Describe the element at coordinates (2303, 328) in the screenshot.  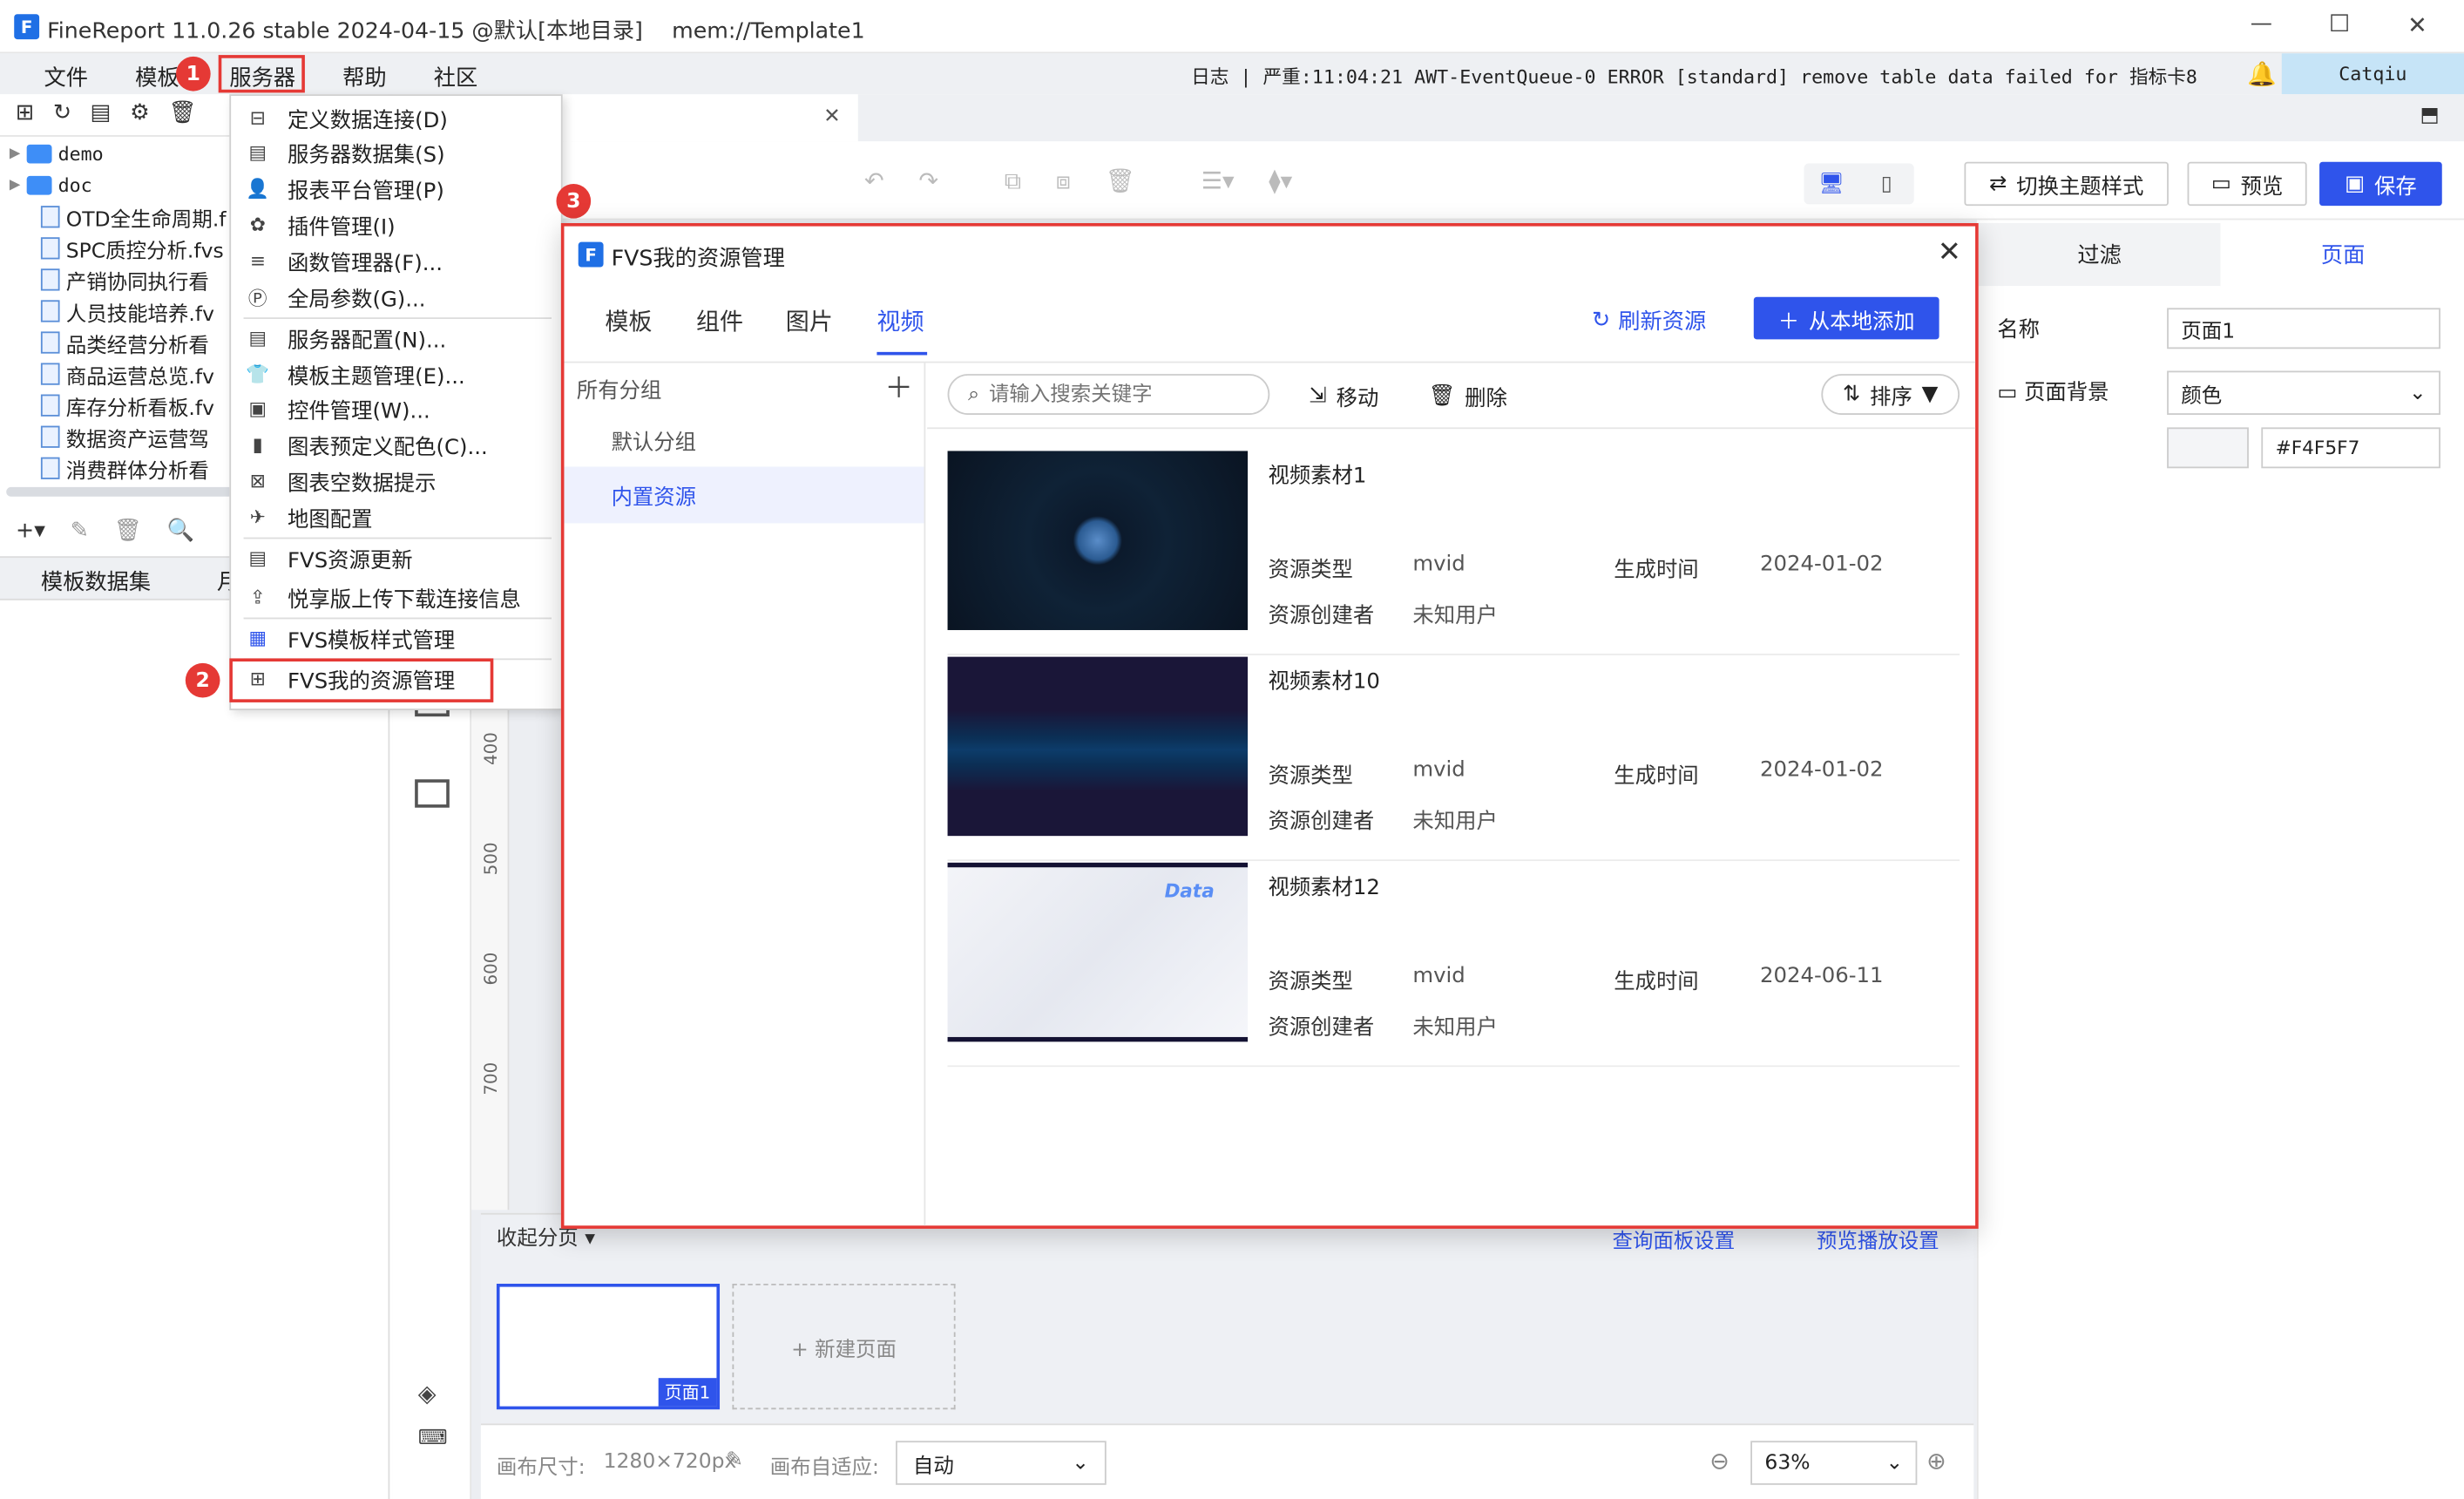
I see `name-input: 页面1` at that location.